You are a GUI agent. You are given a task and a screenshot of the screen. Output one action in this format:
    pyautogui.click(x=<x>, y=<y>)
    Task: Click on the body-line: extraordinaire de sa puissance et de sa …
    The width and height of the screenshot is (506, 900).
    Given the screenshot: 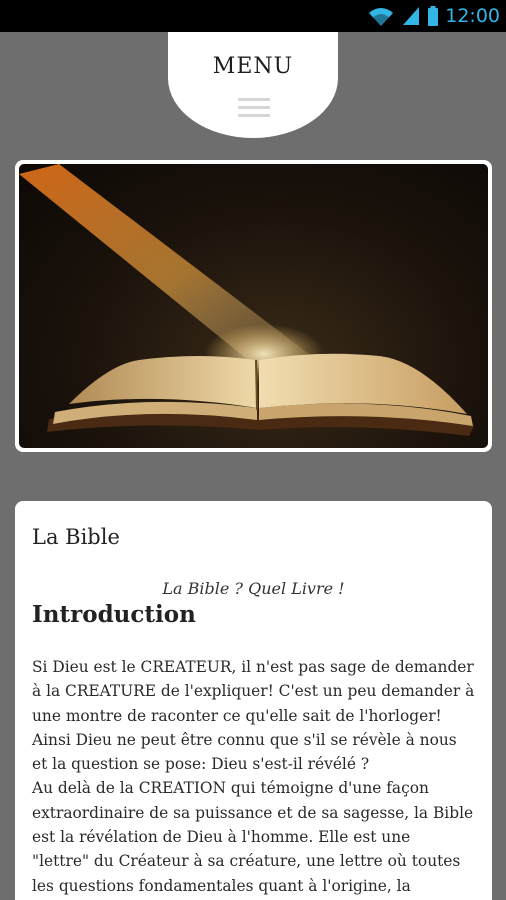 What is the action you would take?
    pyautogui.click(x=253, y=812)
    